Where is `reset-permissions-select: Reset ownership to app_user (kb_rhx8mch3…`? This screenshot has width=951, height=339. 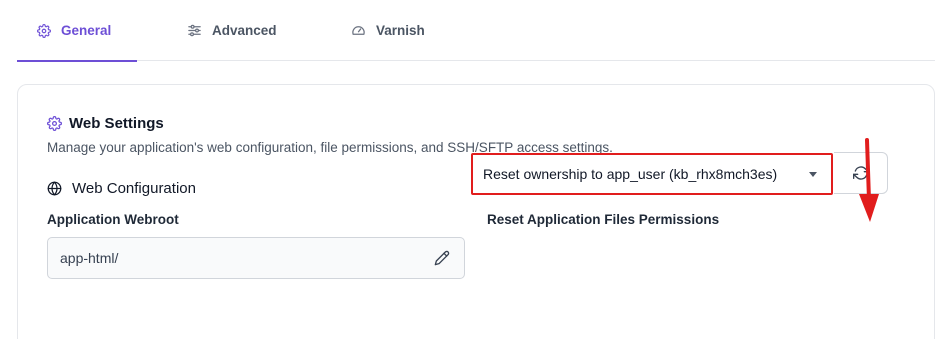
reset-permissions-select: Reset ownership to app_user (kb_rhx8mch3… is located at coordinates (652, 174).